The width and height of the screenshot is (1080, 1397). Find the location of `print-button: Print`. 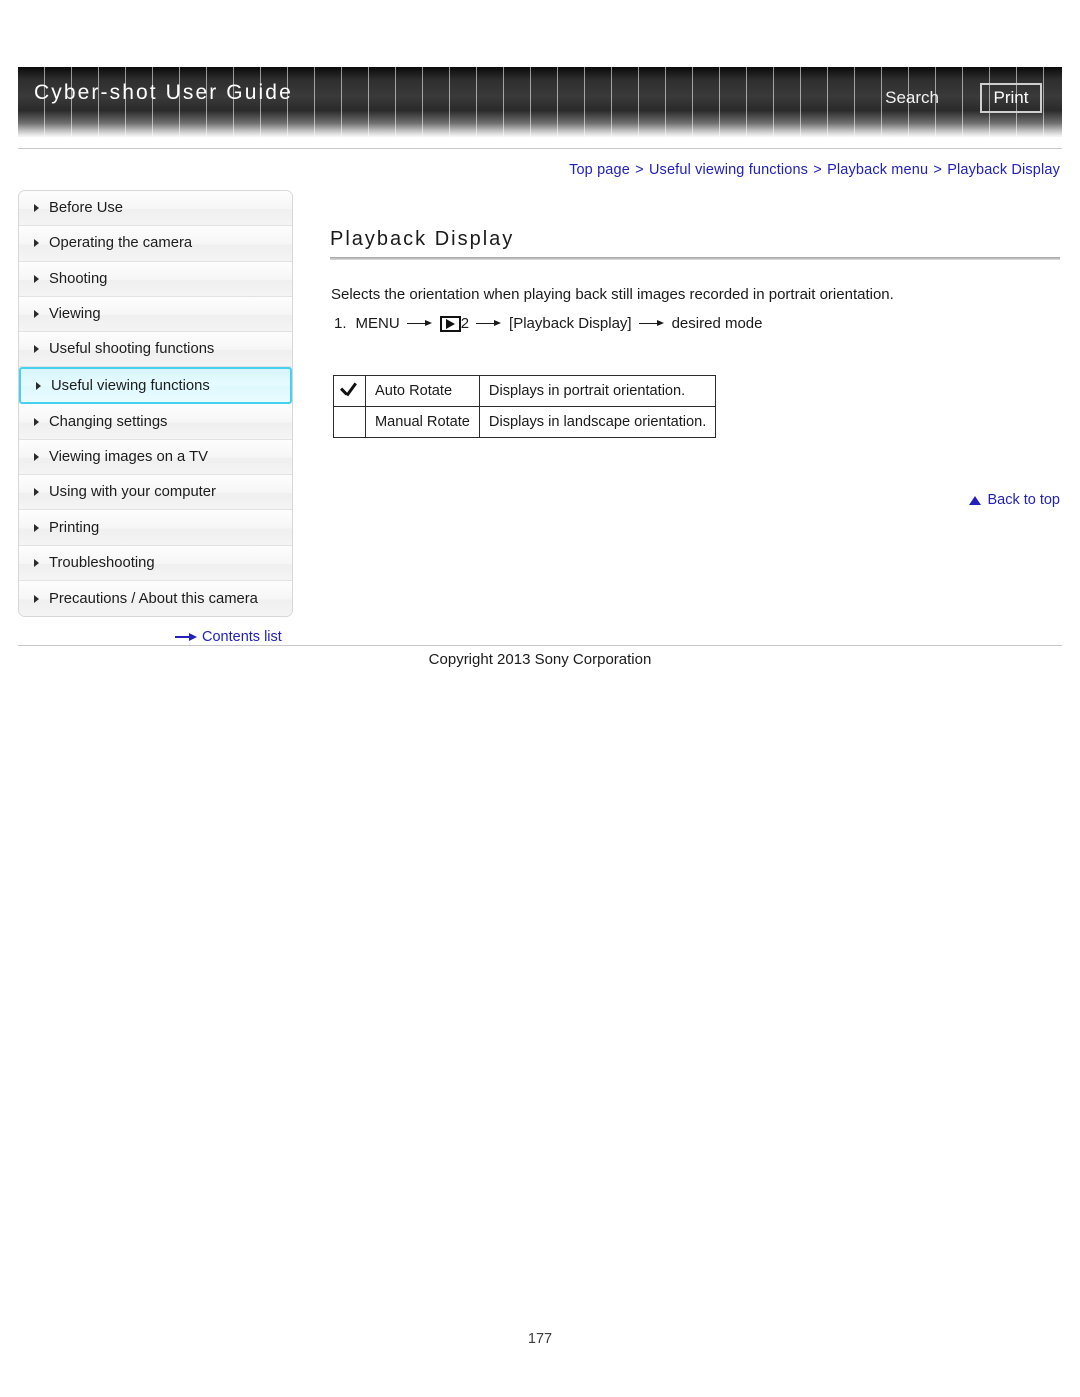

print-button: Print is located at coordinates (1011, 98).